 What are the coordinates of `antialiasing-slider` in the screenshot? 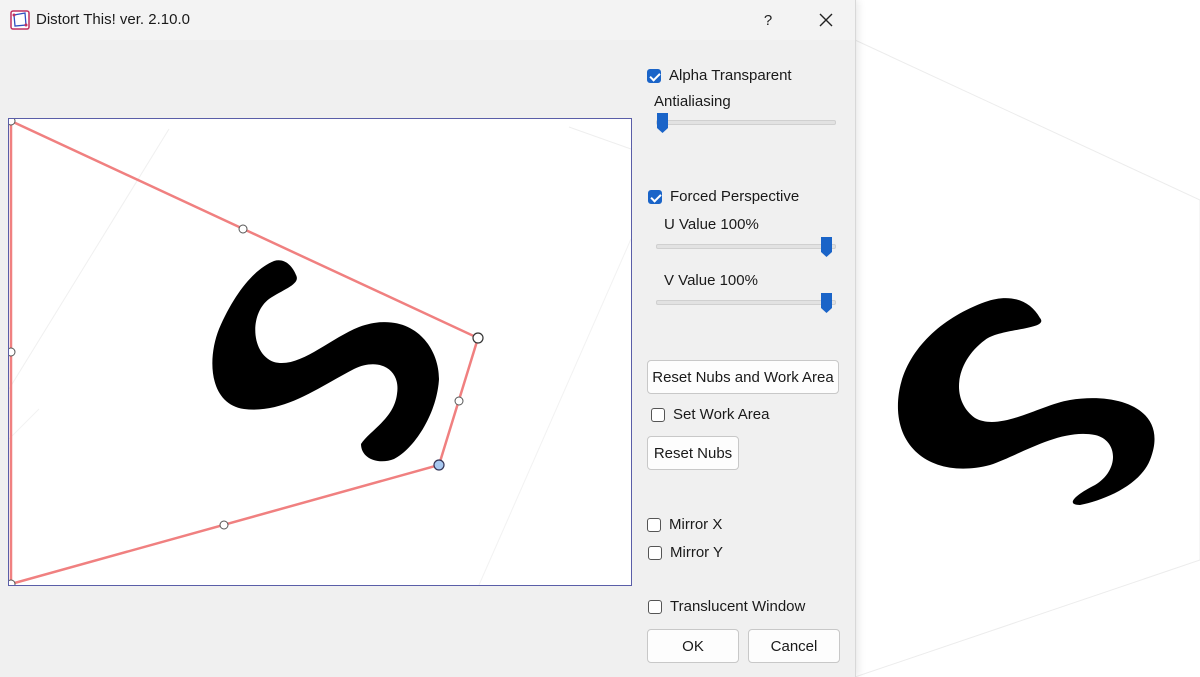 It's located at (746, 123).